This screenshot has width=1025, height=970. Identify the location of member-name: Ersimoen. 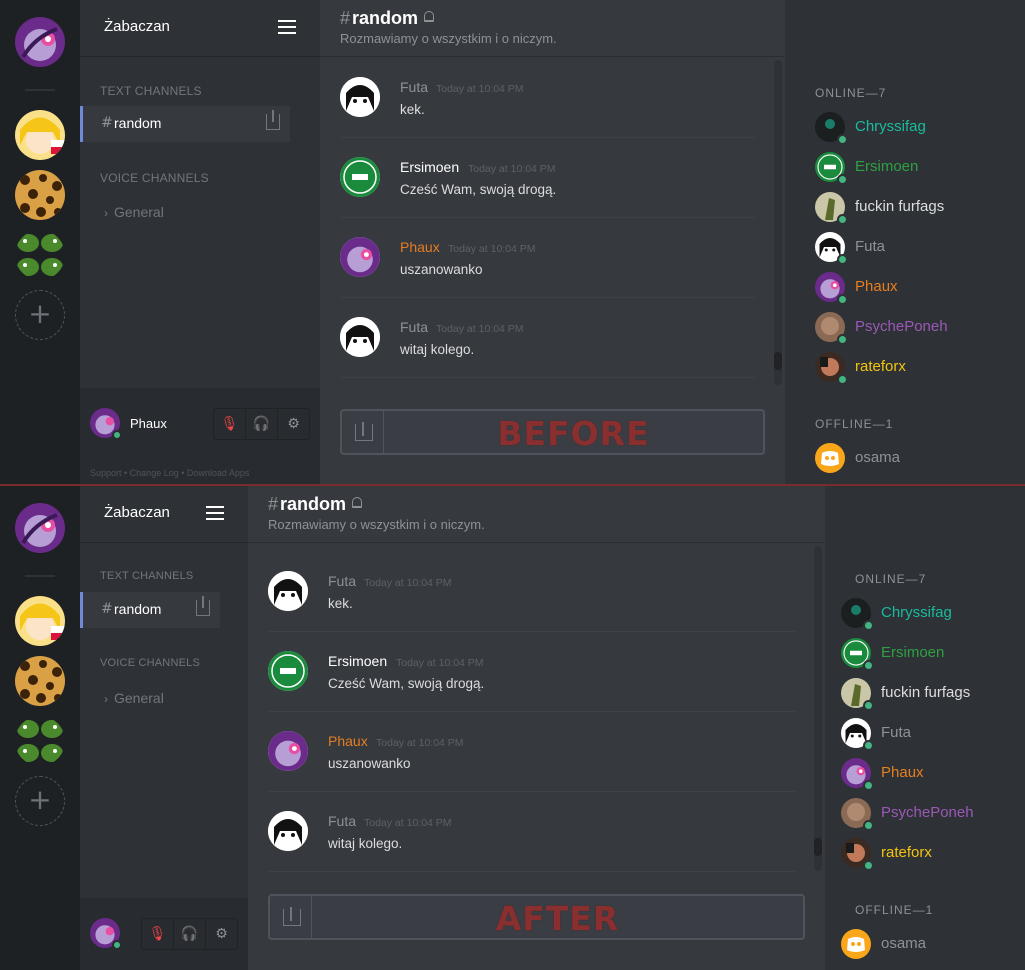
(913, 652).